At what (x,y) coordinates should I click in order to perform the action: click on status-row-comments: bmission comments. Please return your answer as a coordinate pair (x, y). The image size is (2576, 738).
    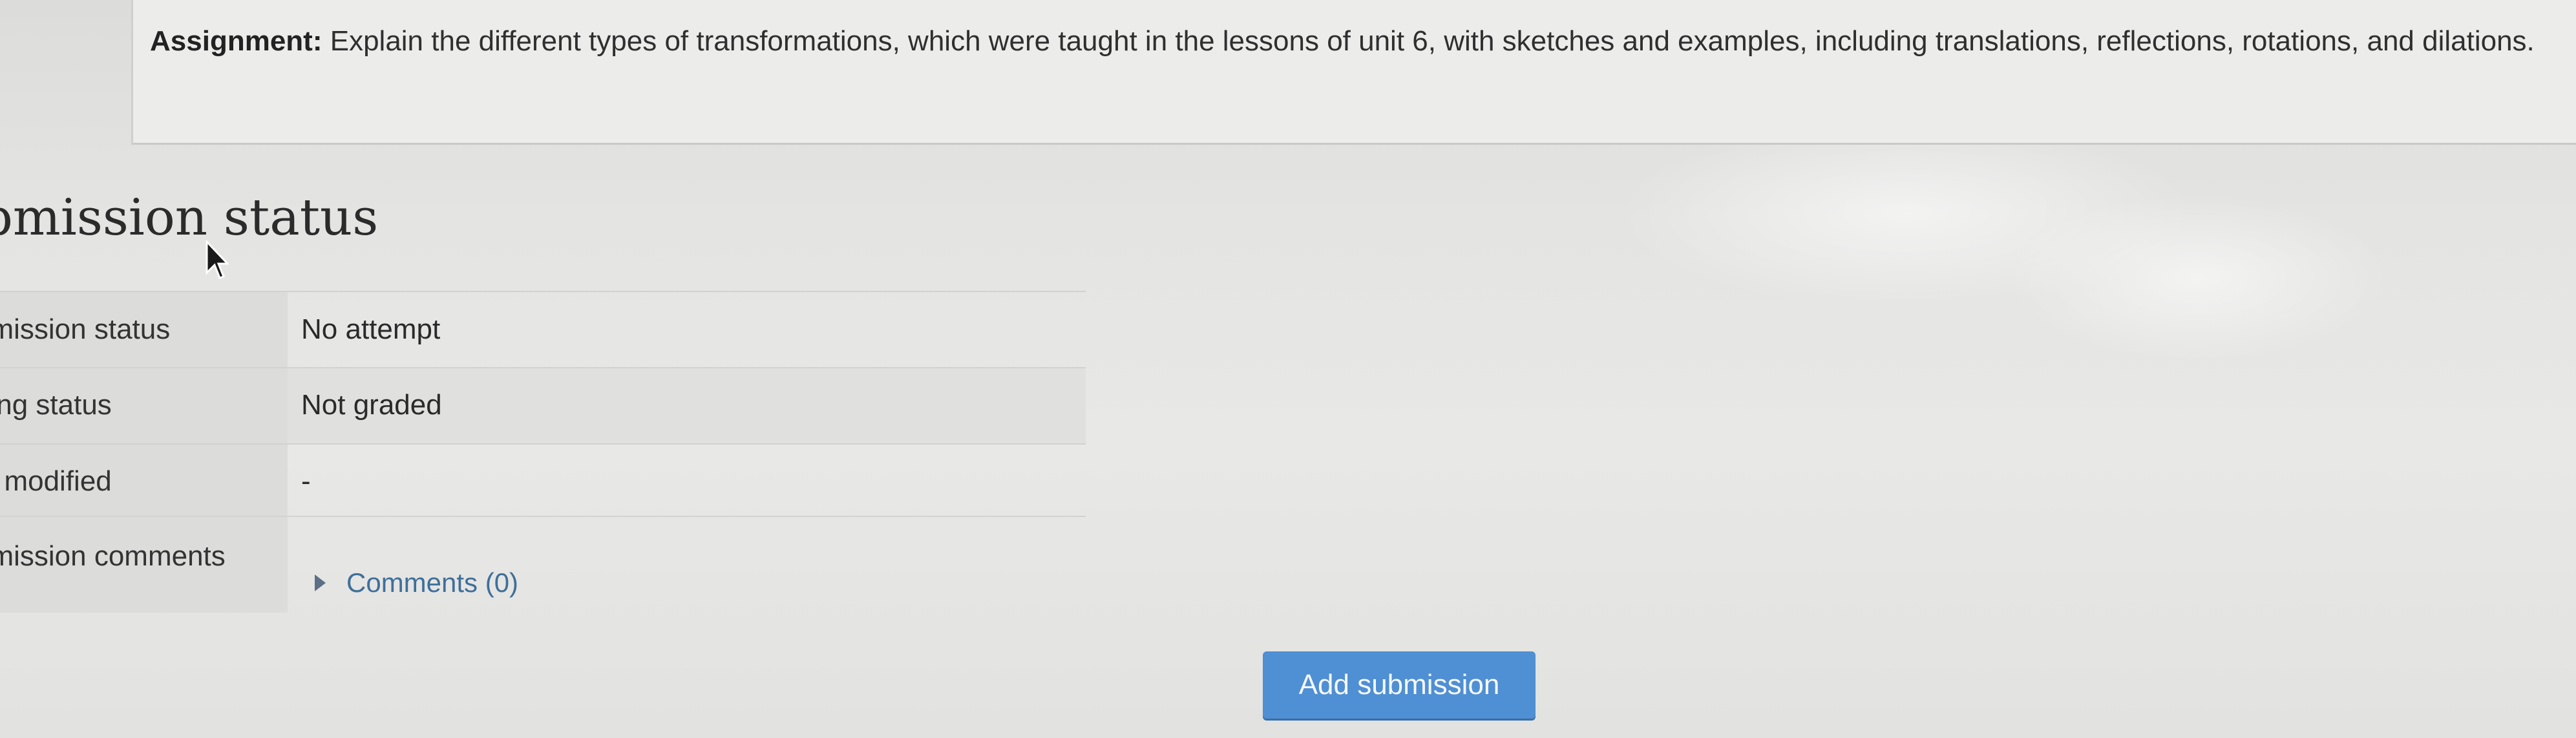
    Looking at the image, I should click on (543, 564).